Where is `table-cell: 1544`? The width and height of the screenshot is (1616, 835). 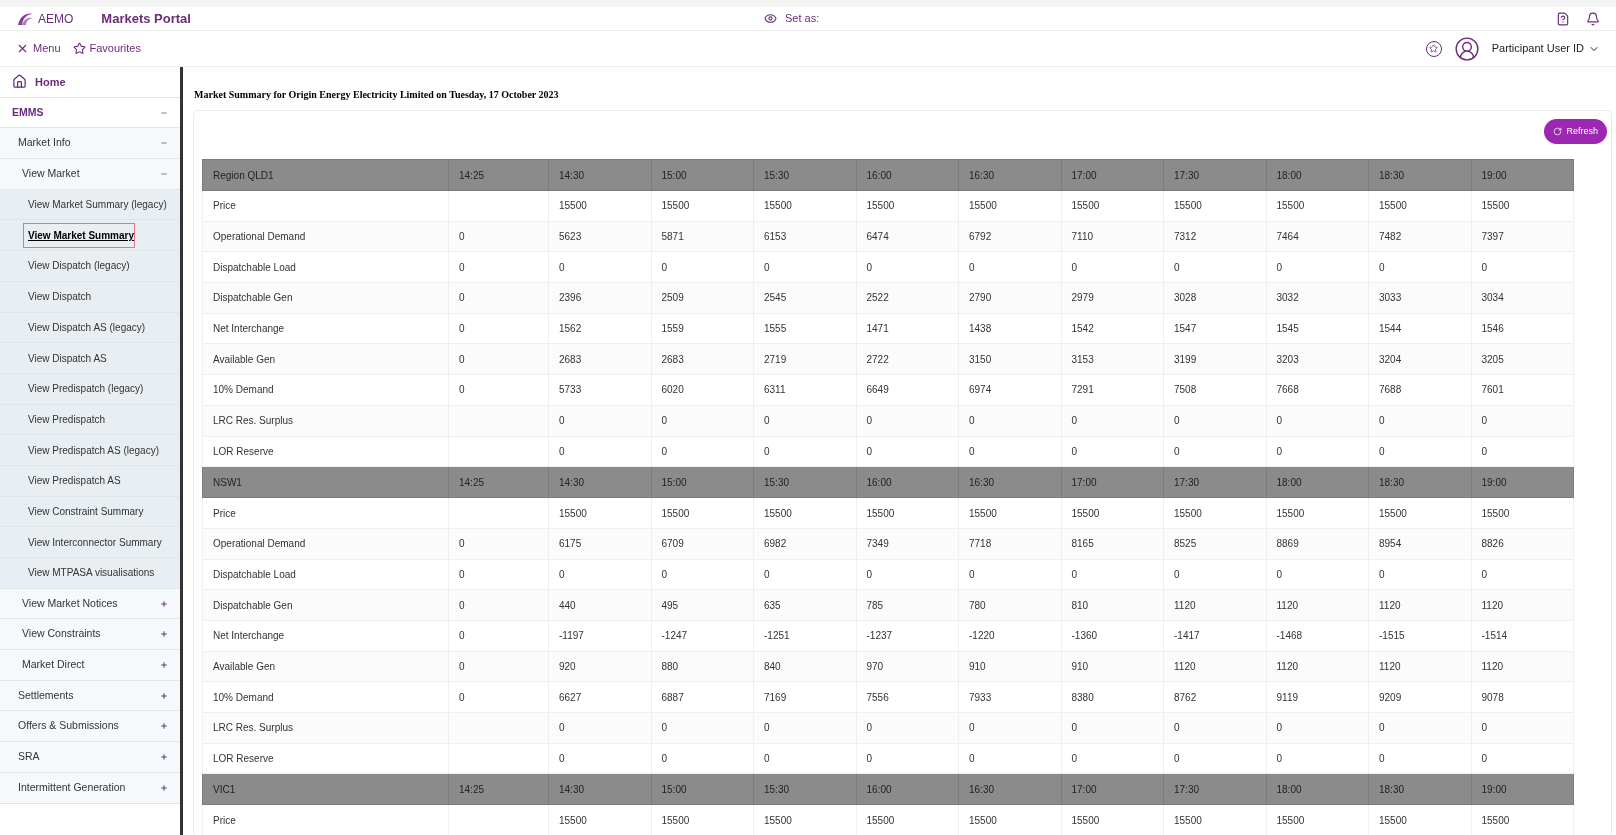
table-cell: 1544 is located at coordinates (1419, 328).